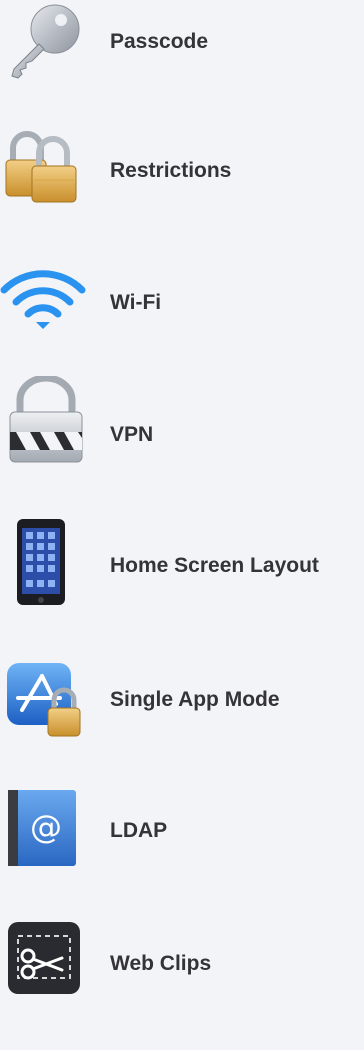  Describe the element at coordinates (182, 66) in the screenshot. I see `list-item-passcode: Passcode` at that location.